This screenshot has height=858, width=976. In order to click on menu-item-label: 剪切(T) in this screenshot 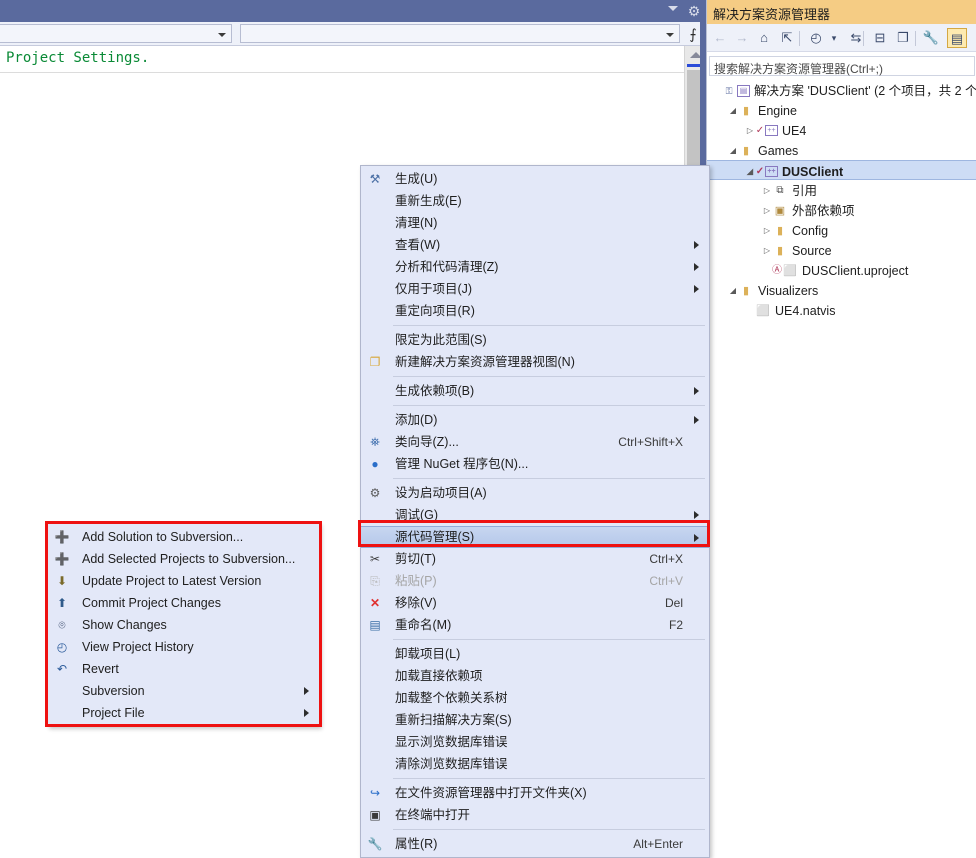, I will do `click(415, 559)`.